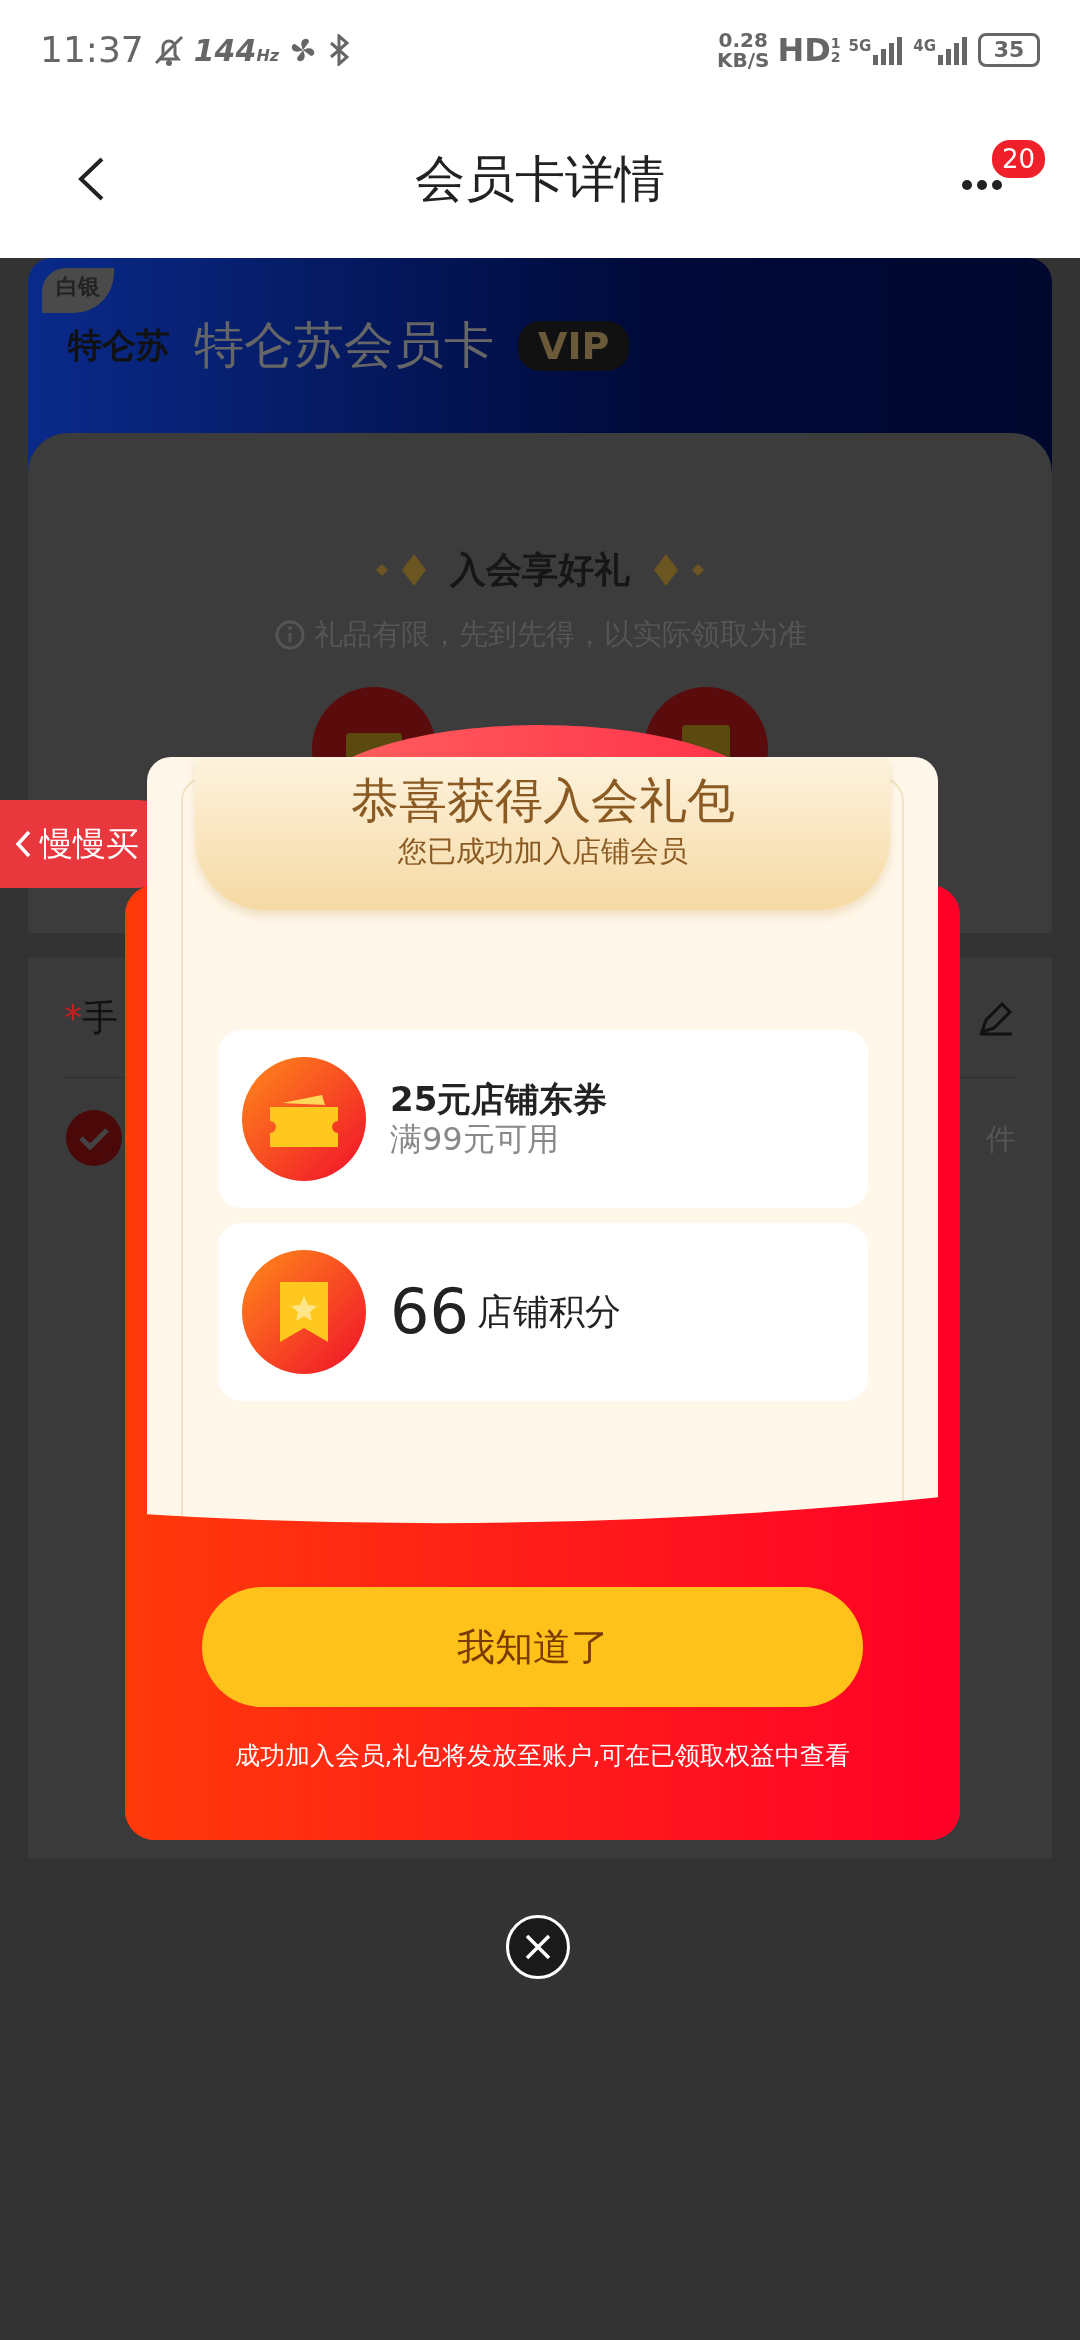  I want to click on reward-condition: 满99元可用, so click(475, 1139).